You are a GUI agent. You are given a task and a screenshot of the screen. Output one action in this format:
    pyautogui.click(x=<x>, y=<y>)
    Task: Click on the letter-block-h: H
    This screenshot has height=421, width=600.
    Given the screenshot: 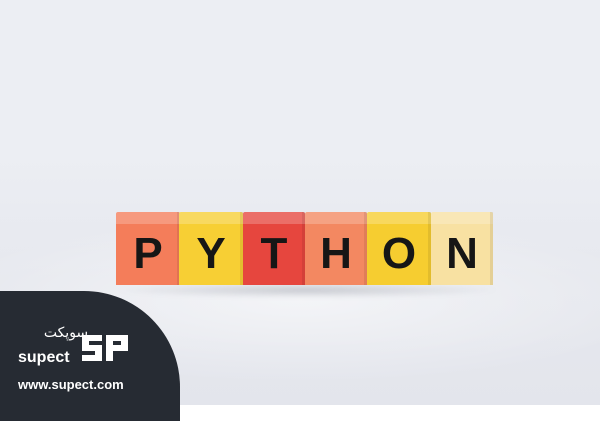 What is the action you would take?
    pyautogui.click(x=336, y=248)
    